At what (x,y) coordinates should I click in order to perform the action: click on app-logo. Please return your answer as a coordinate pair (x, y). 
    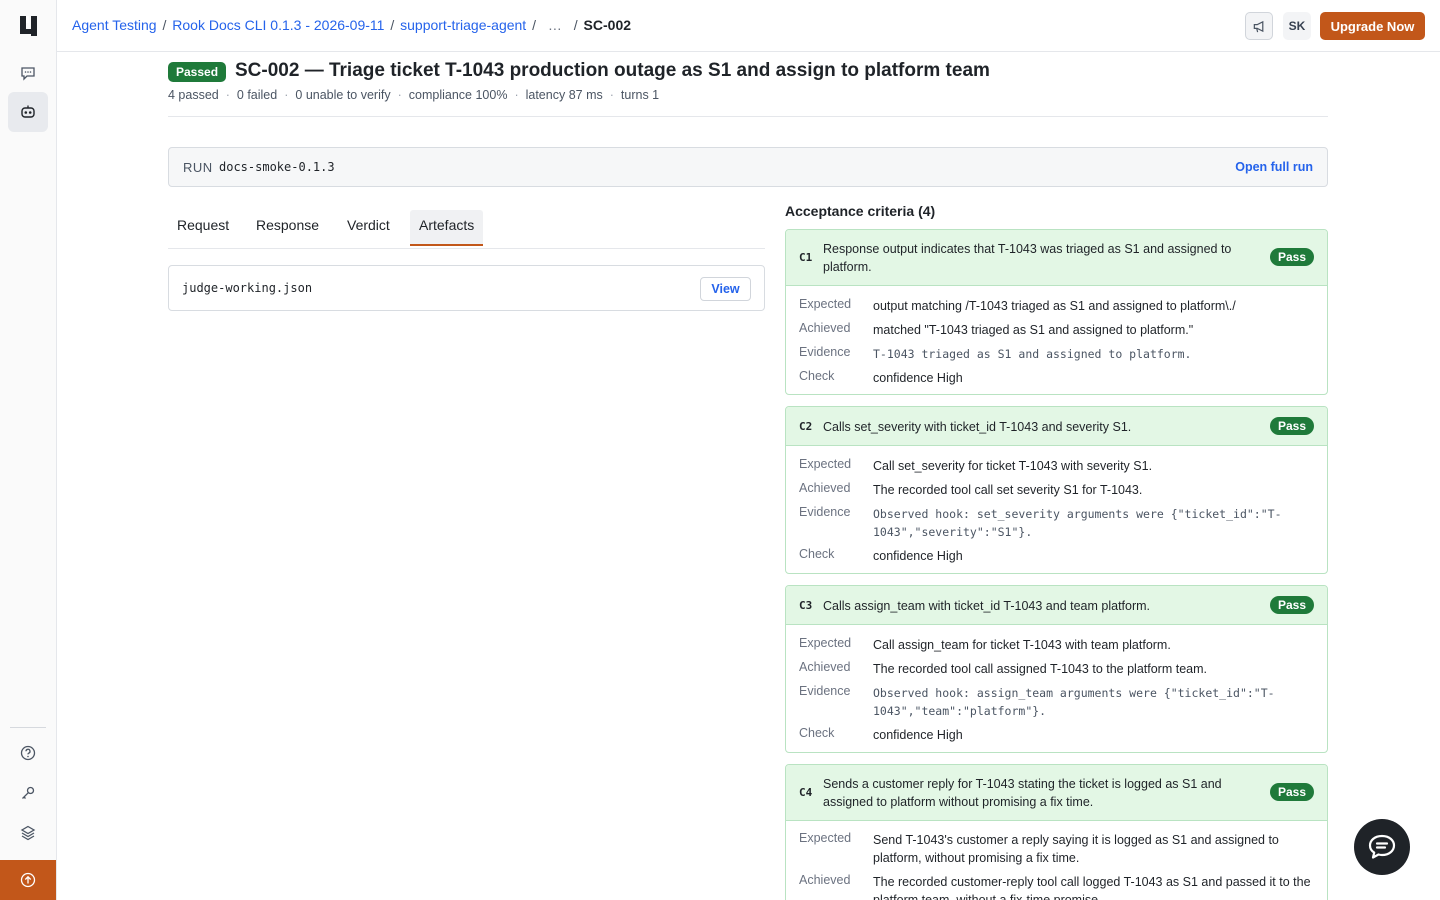
    Looking at the image, I should click on (29, 26).